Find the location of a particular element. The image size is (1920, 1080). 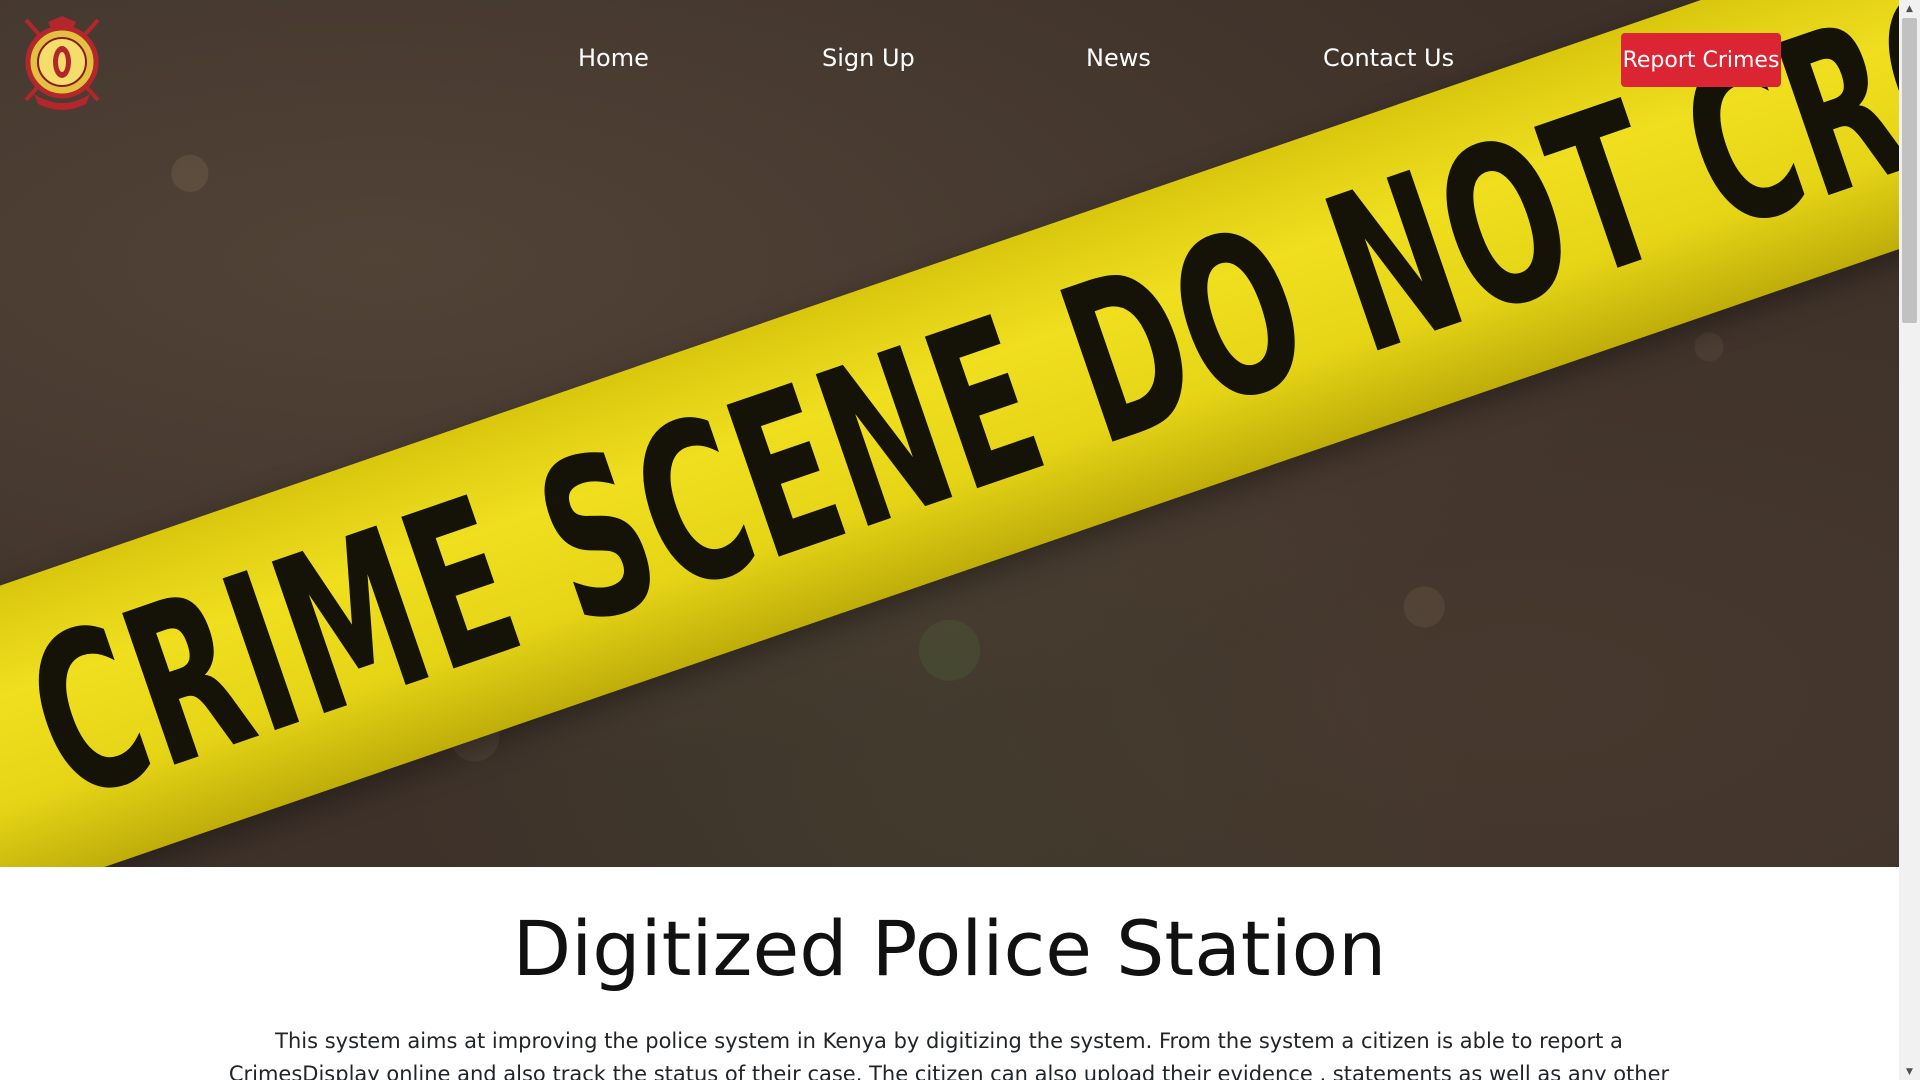

scroll-down-arrow-icon: ▼ is located at coordinates (1909, 1071).